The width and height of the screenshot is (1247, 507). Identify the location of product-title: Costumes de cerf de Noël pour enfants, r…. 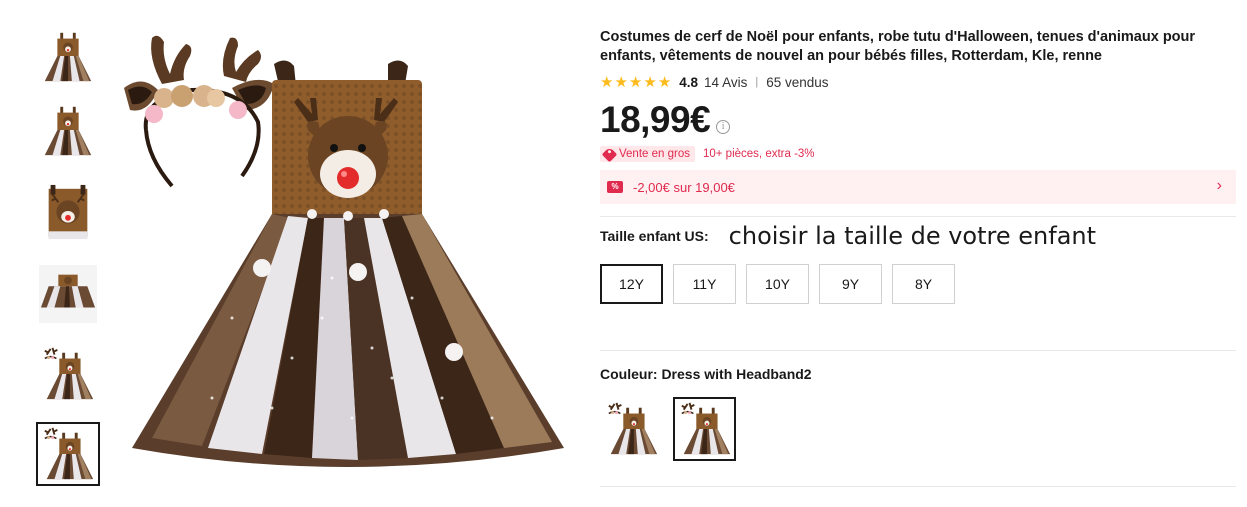
(898, 46).